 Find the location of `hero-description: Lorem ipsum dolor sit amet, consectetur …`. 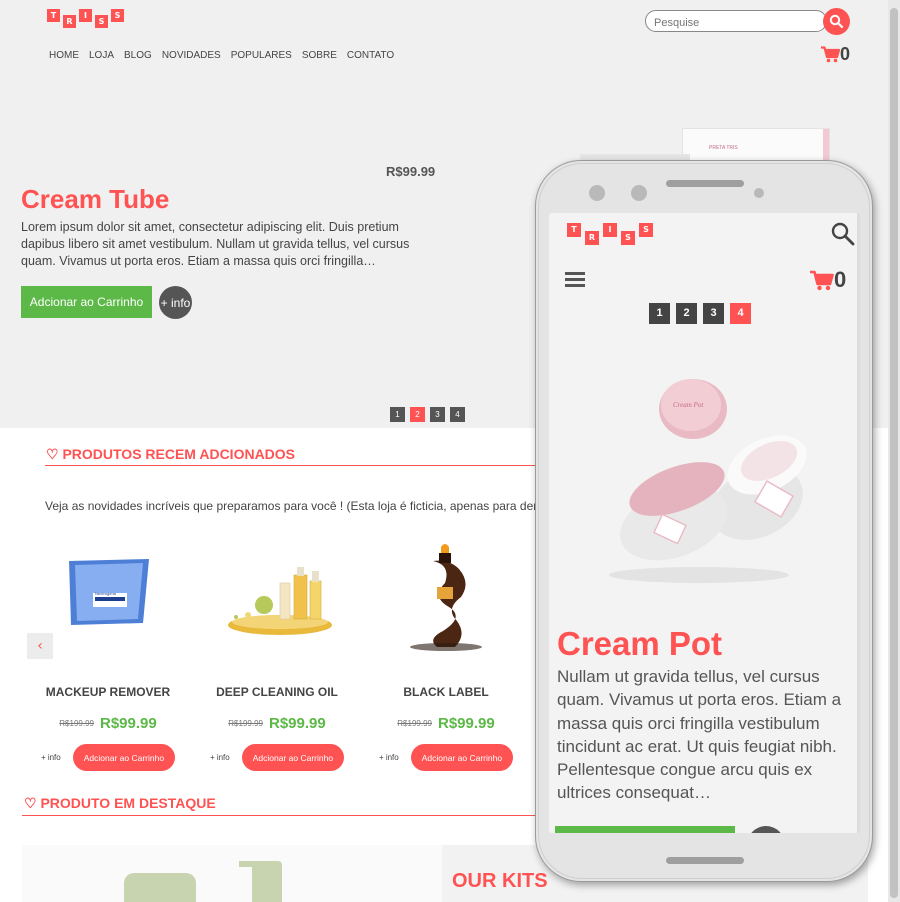

hero-description: Lorem ipsum dolor sit amet, consectetur … is located at coordinates (215, 244).